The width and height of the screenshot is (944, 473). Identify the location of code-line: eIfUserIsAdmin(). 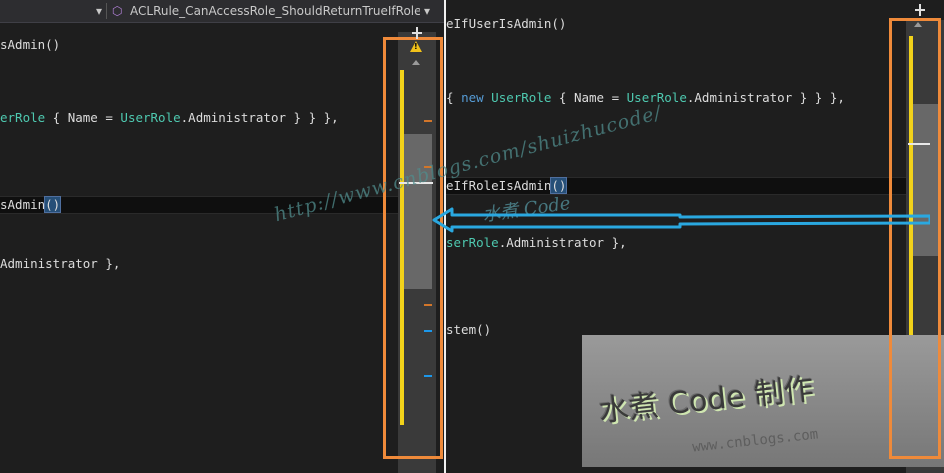
(506, 24).